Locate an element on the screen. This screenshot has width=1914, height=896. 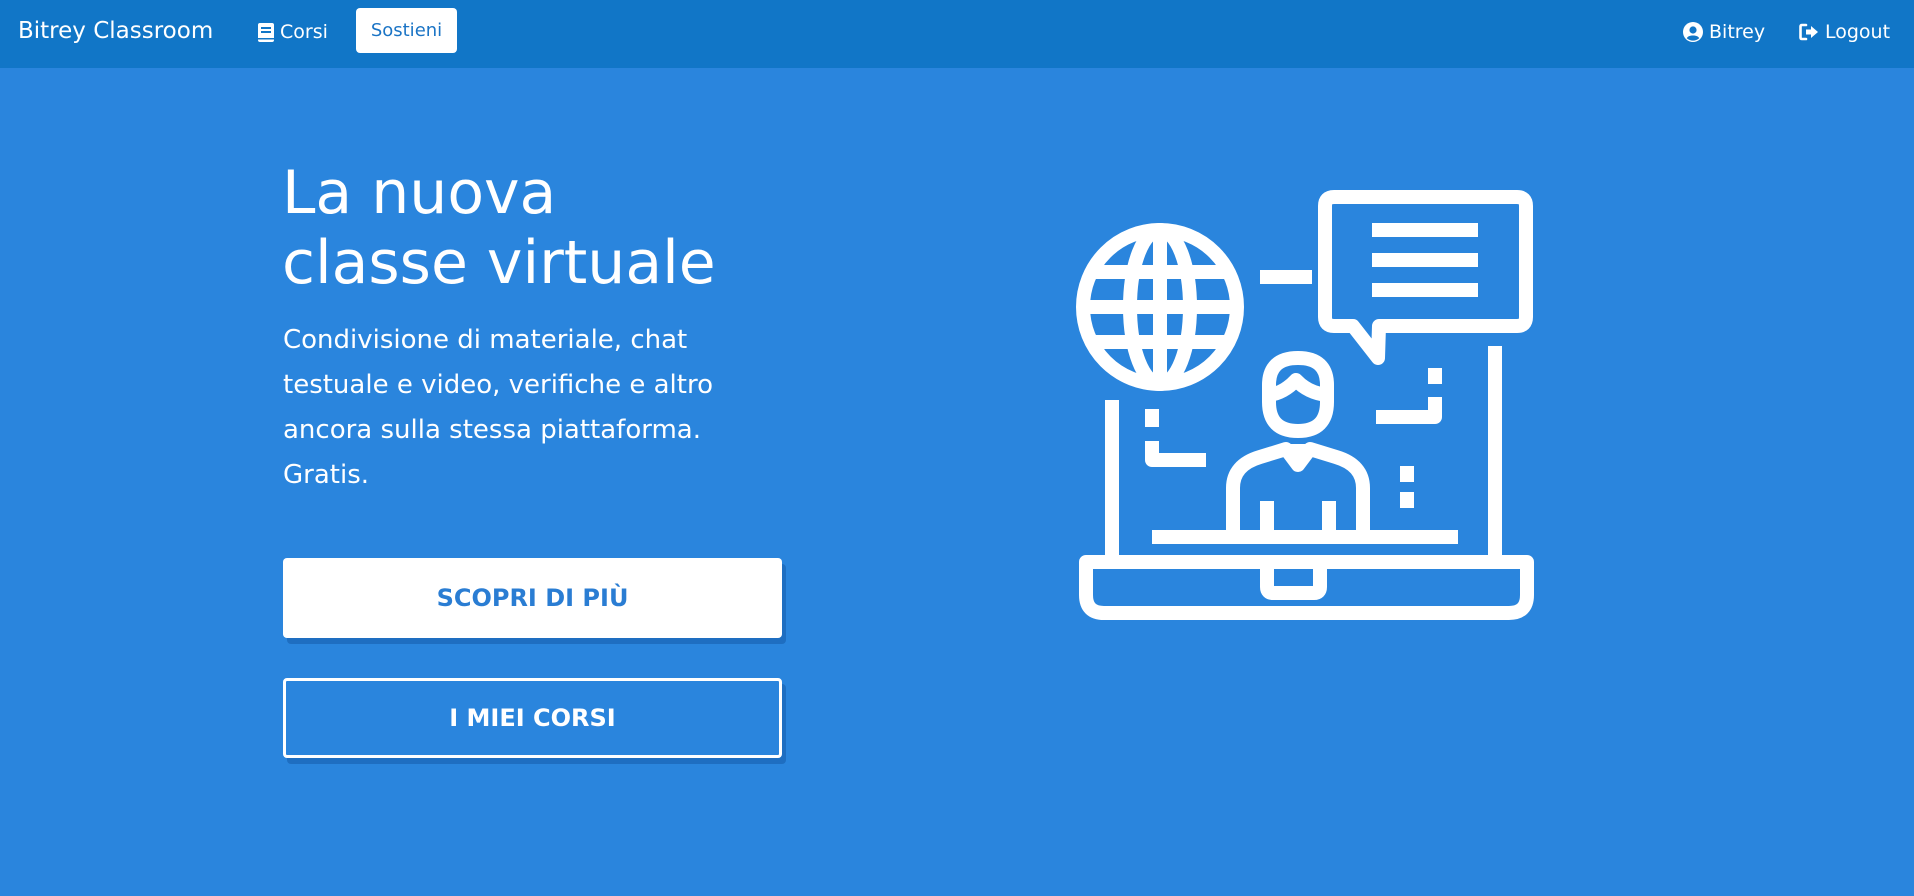
book-icon is located at coordinates (266, 32).